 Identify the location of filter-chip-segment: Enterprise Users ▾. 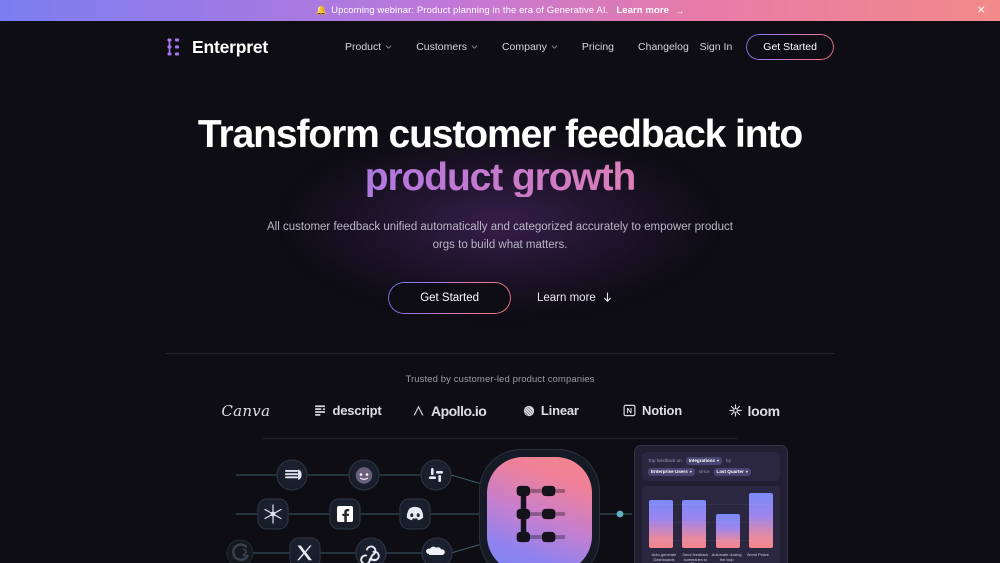
(671, 471).